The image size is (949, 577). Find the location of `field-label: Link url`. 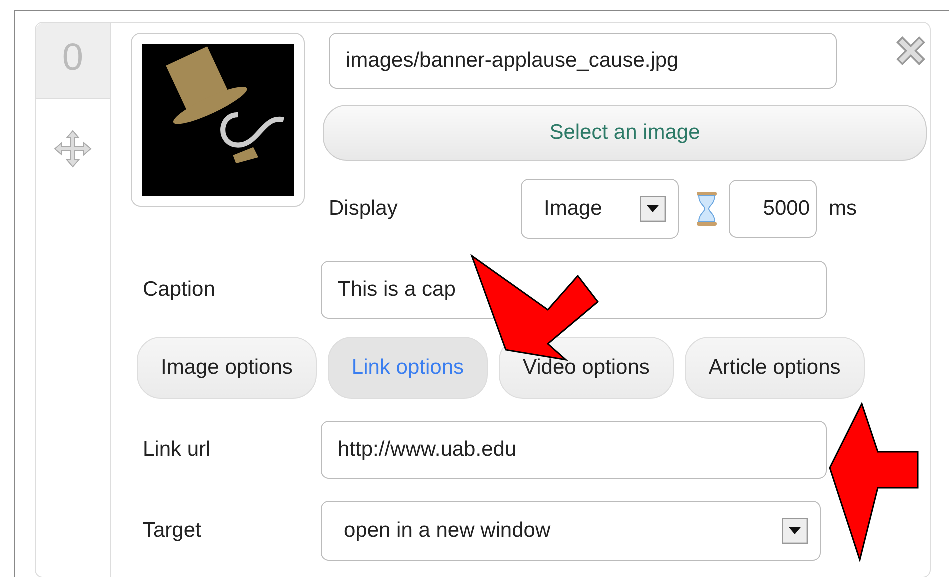

field-label: Link url is located at coordinates (177, 450).